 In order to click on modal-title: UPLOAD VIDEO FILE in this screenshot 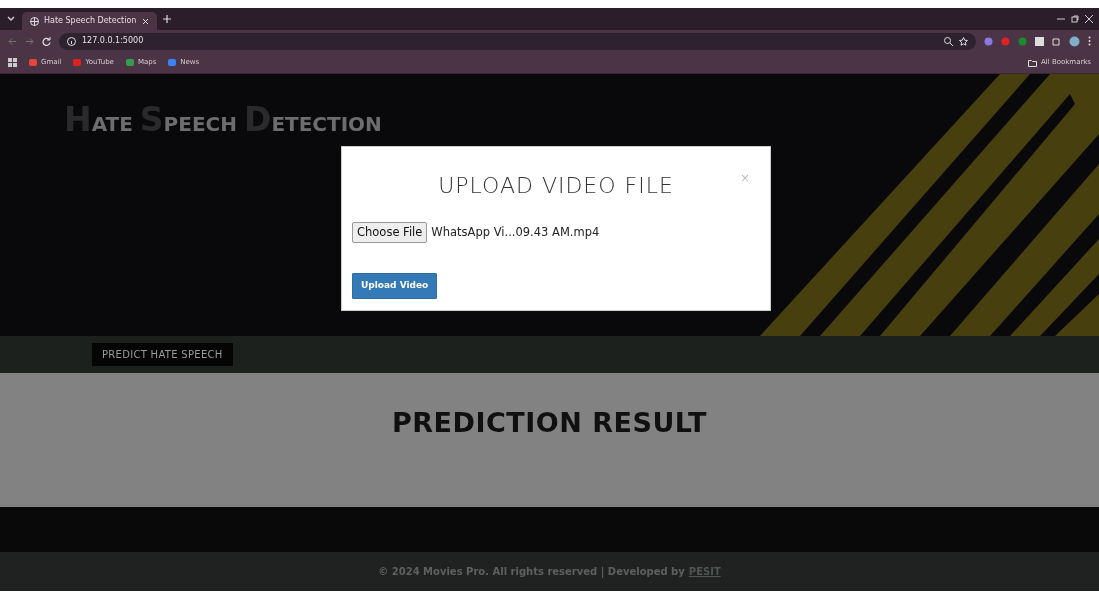, I will do `click(556, 186)`.